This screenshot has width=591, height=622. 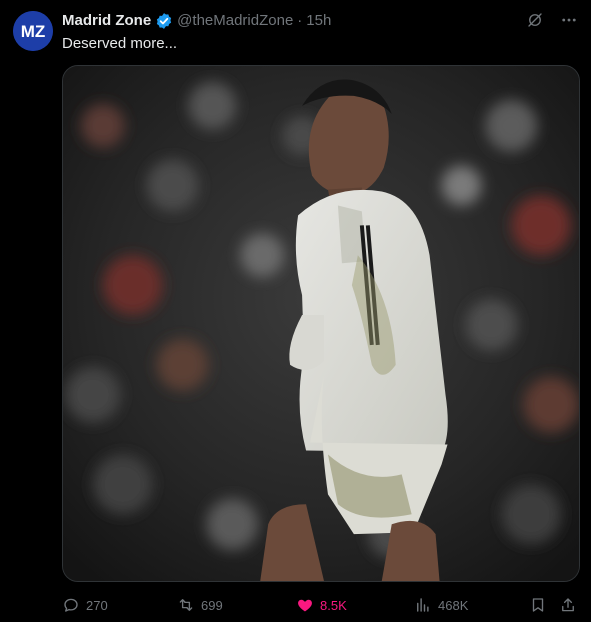 I want to click on views-count: 468K, so click(x=453, y=605).